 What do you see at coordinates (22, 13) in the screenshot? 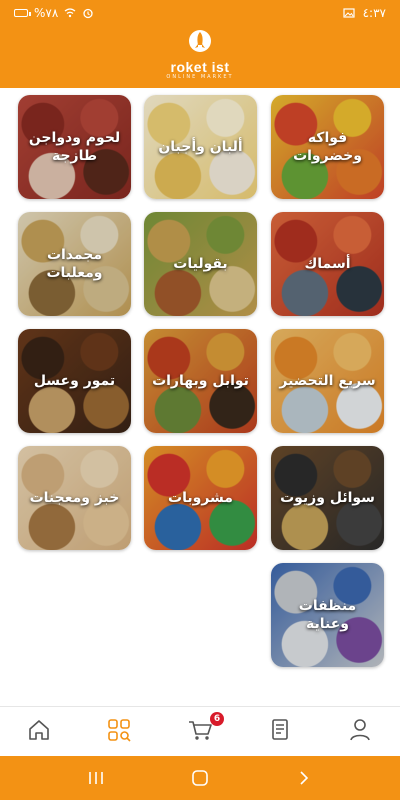
I see `battery-icon` at bounding box center [22, 13].